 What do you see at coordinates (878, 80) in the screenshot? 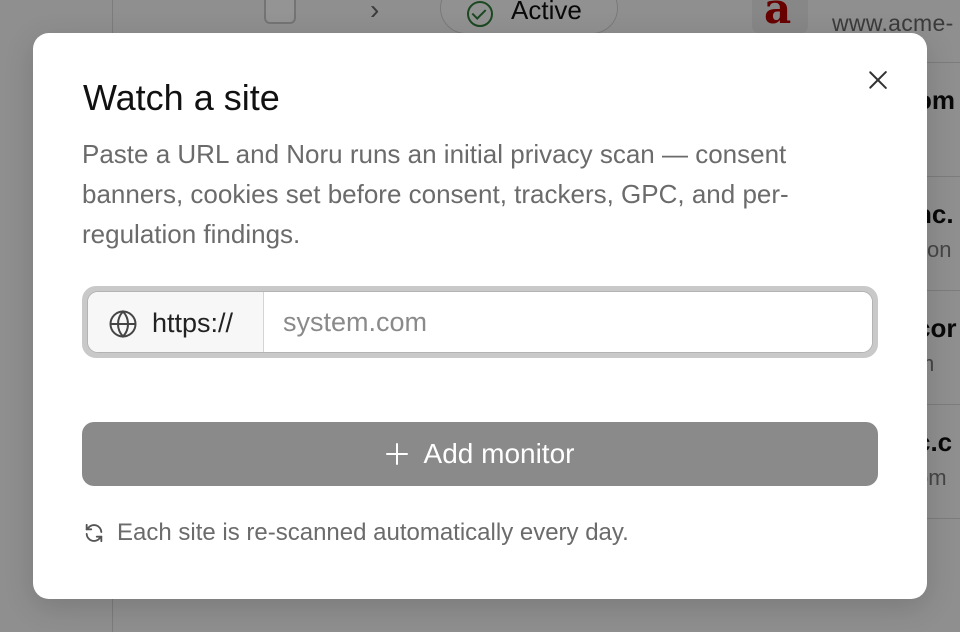
I see `close-icon` at bounding box center [878, 80].